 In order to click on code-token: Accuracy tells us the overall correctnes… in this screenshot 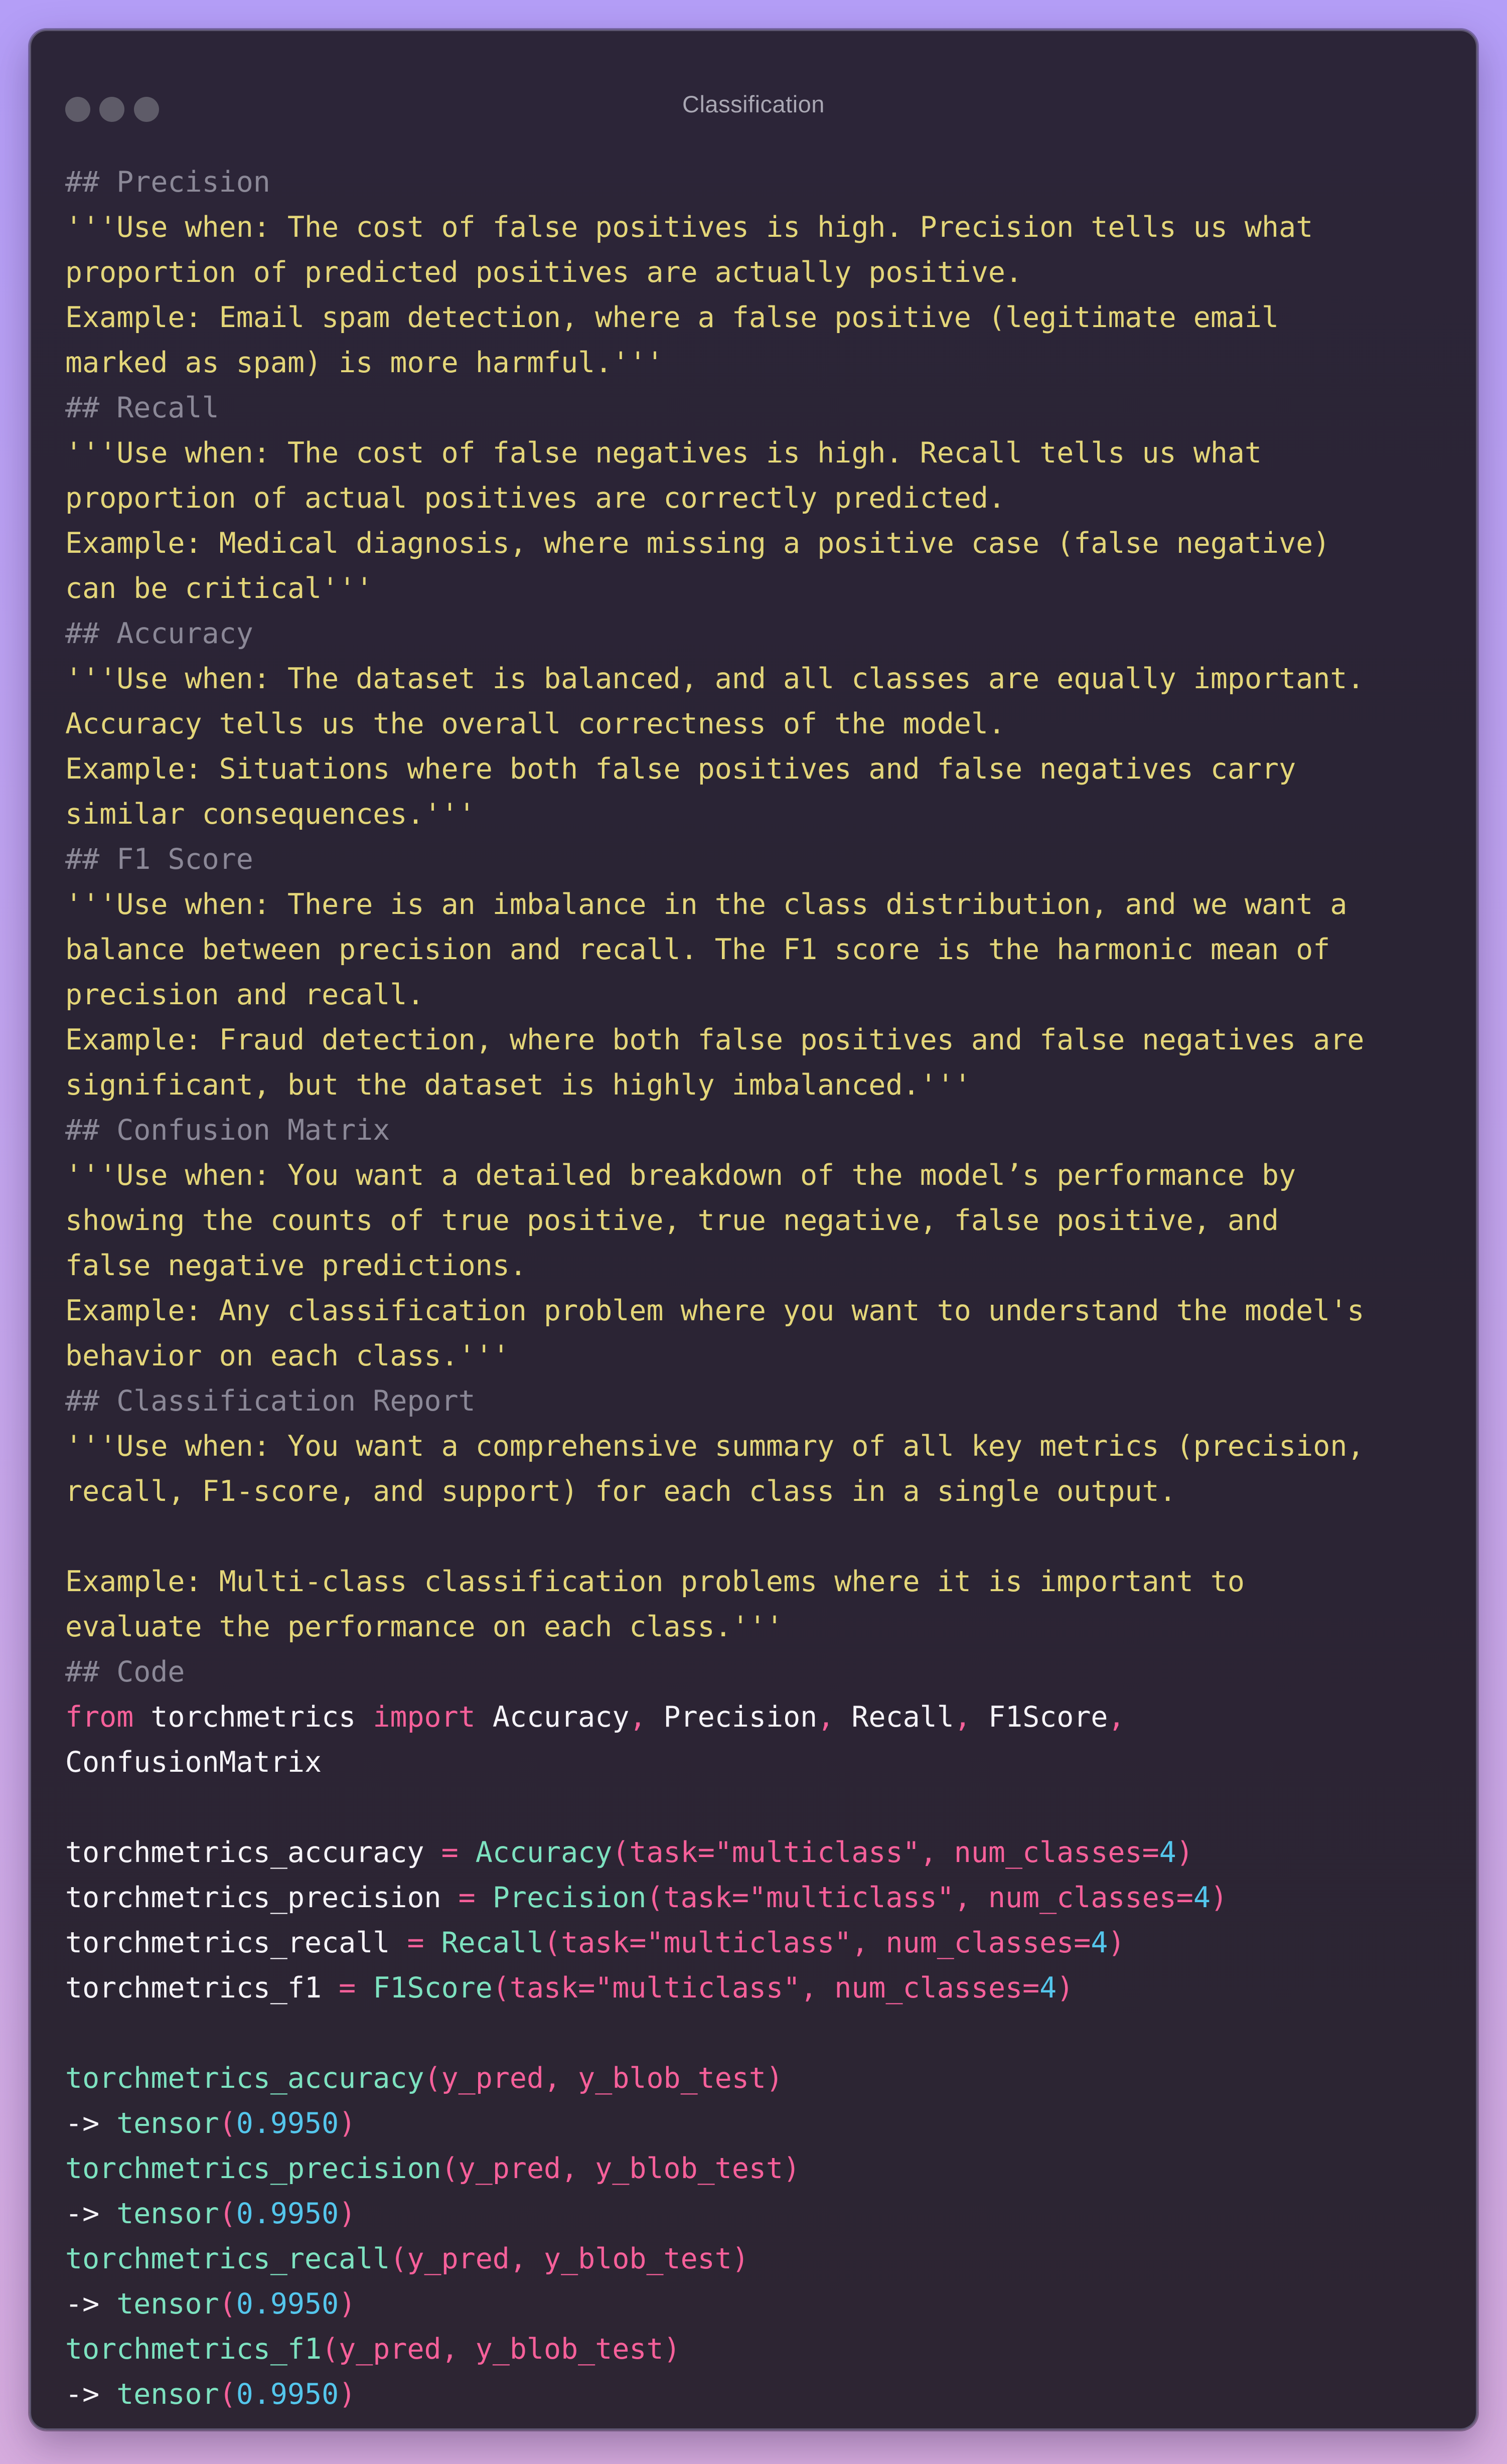, I will do `click(535, 723)`.